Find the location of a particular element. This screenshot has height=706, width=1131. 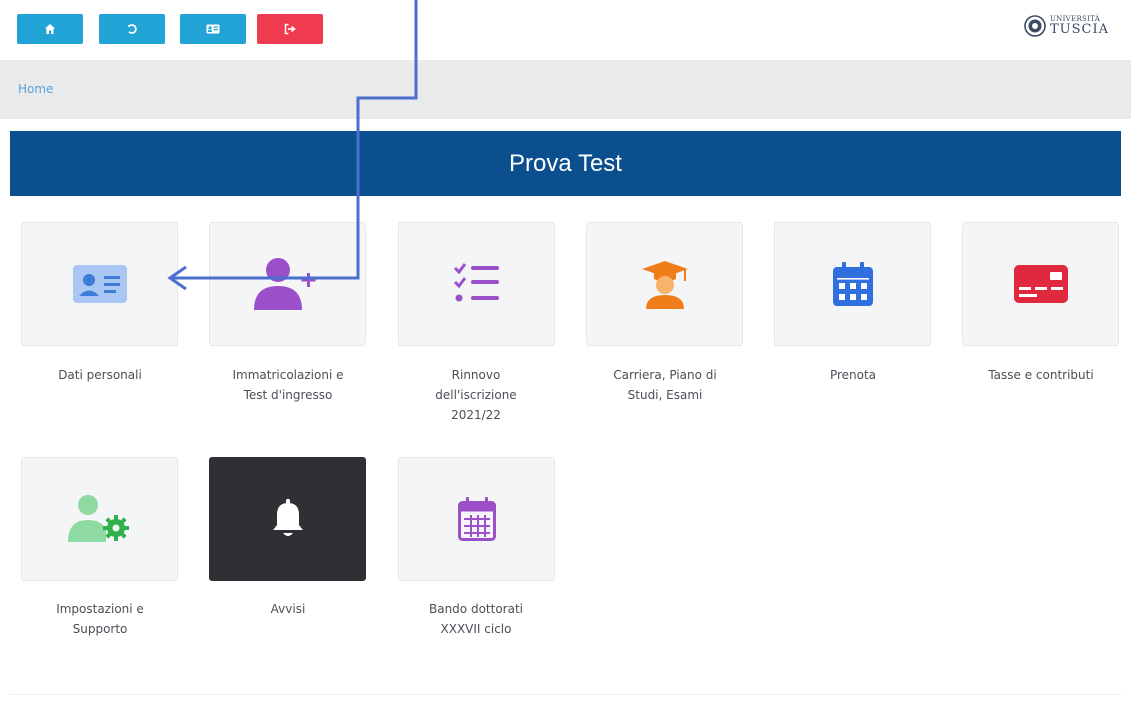

tile-carriera is located at coordinates (664, 284).